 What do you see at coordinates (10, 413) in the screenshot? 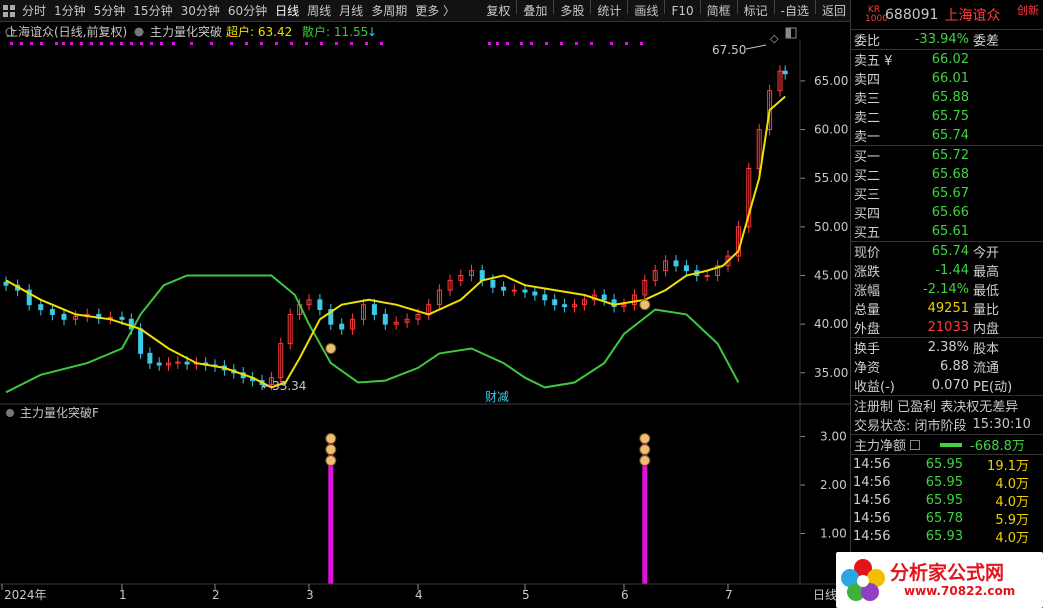
I see `sub-indicator-toggle-icon` at bounding box center [10, 413].